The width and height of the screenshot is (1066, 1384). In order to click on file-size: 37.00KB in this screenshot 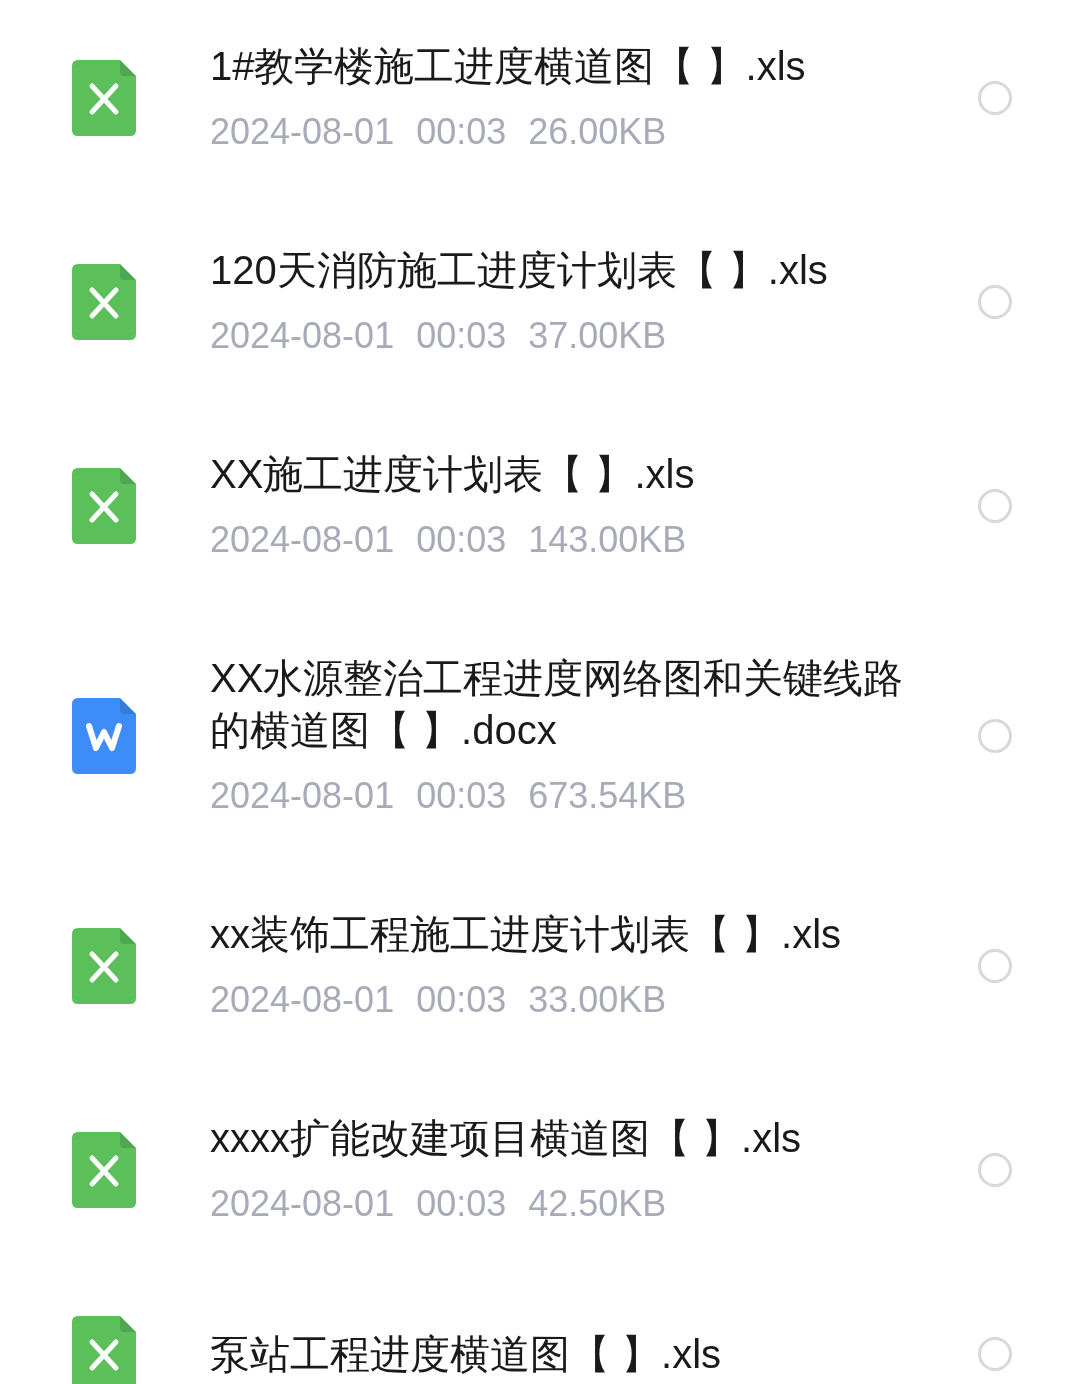, I will do `click(597, 336)`.